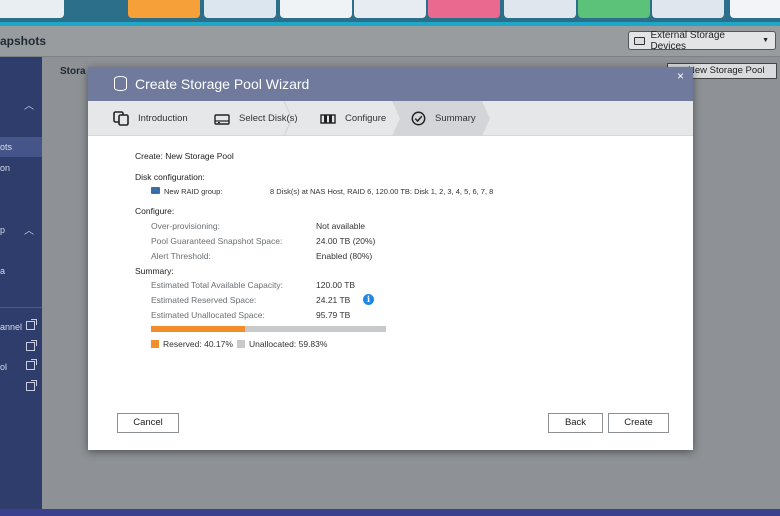  I want to click on step-label: Select Disk(s), so click(268, 118).